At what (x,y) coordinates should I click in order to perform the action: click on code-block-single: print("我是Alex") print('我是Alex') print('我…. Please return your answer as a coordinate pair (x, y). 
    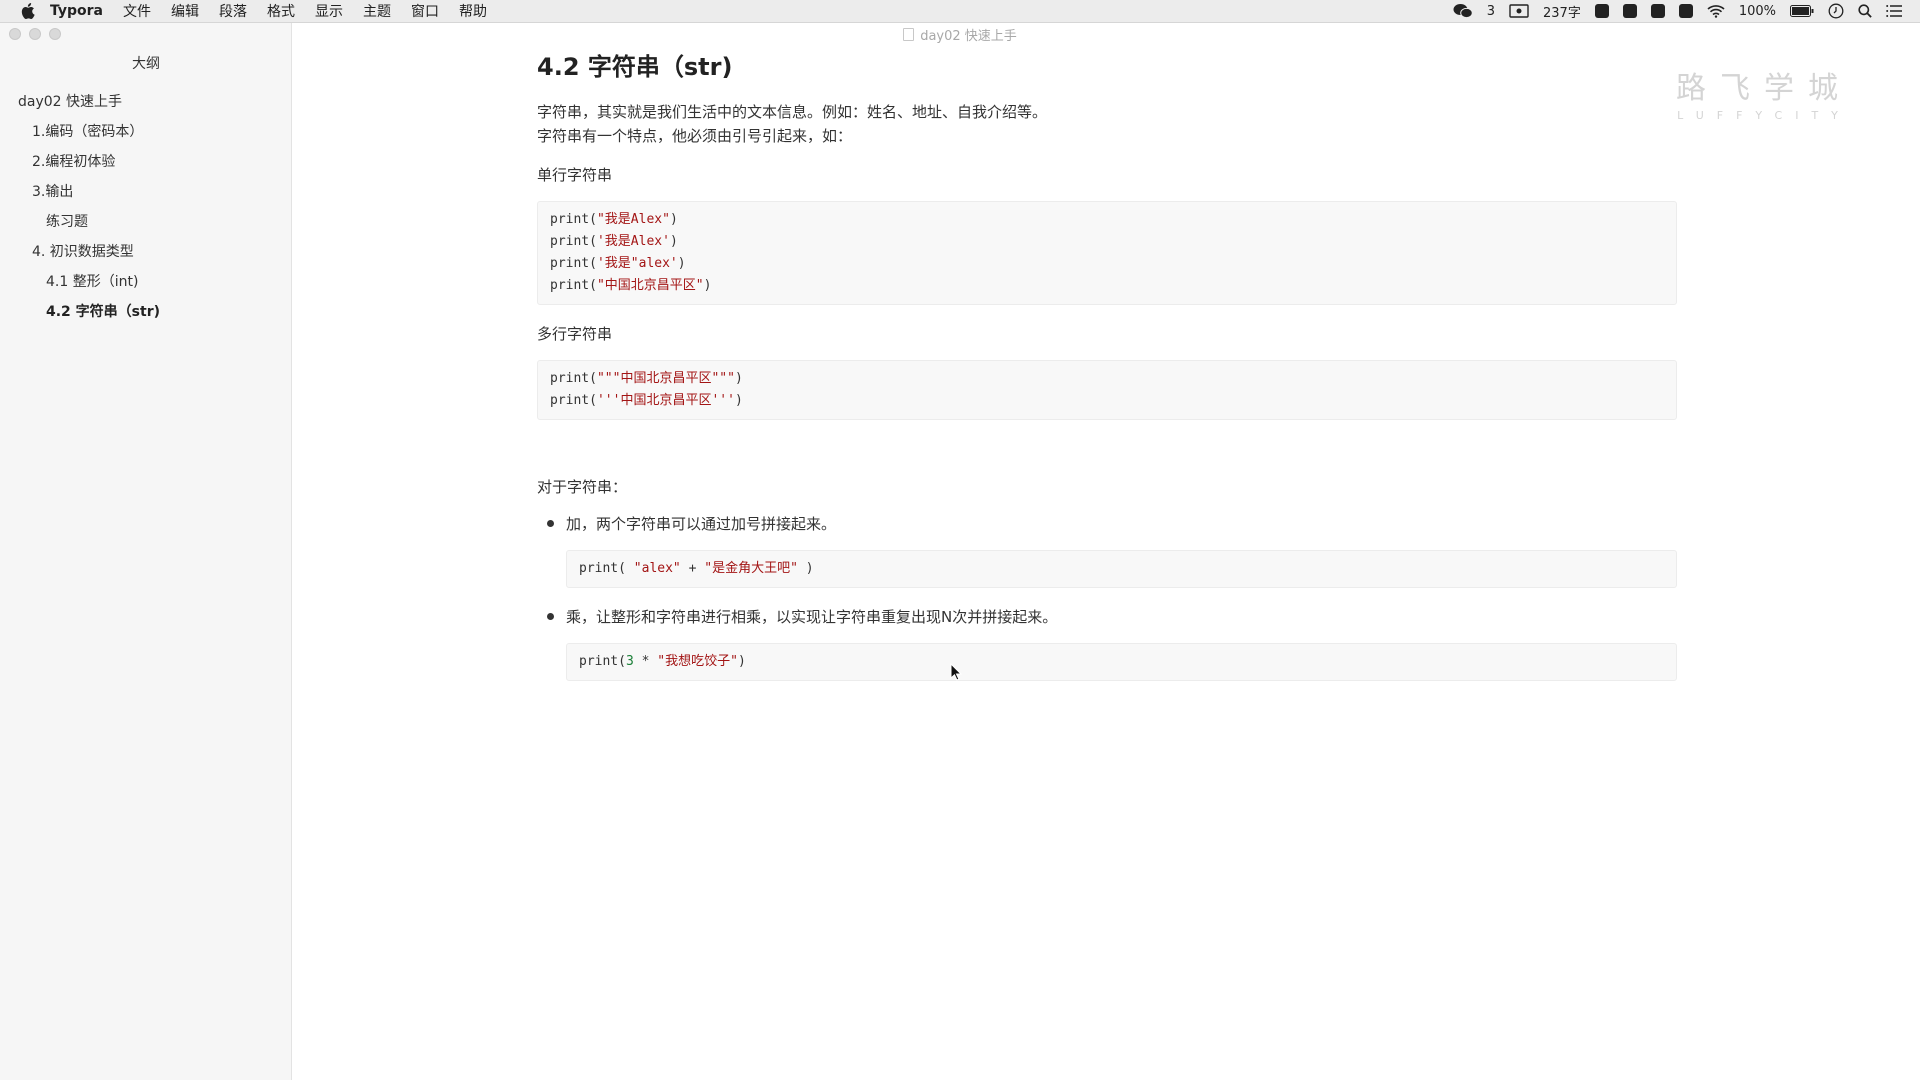
    Looking at the image, I should click on (1107, 253).